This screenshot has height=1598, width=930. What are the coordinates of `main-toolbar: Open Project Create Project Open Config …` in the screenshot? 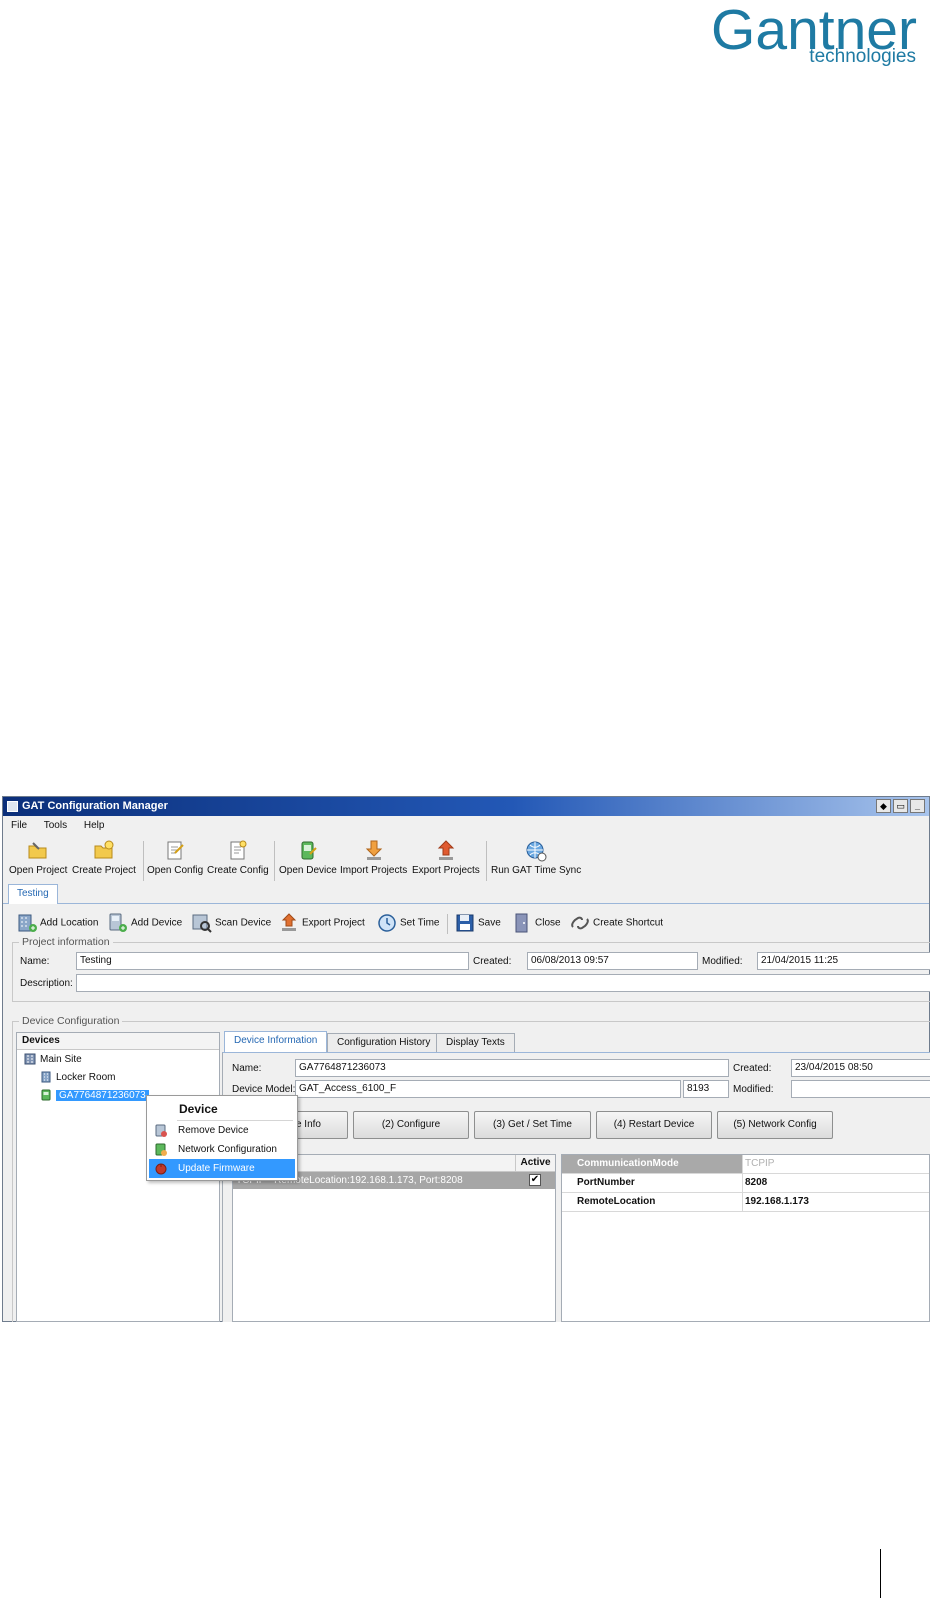 It's located at (466, 858).